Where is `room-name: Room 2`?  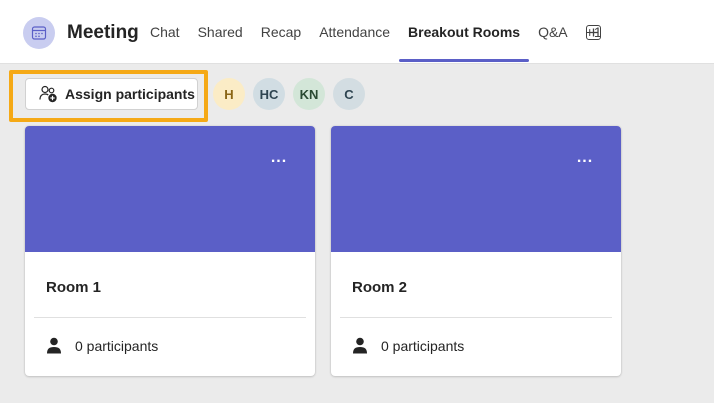 room-name: Room 2 is located at coordinates (380, 287).